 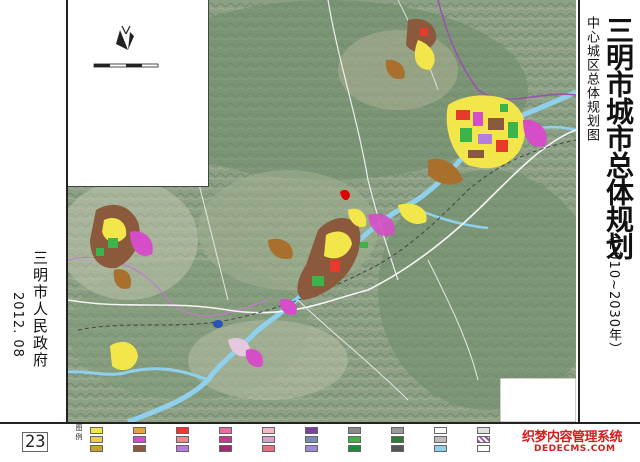 What do you see at coordinates (575, 449) in the screenshot?
I see `watermark-url: DEDECMS.COM` at bounding box center [575, 449].